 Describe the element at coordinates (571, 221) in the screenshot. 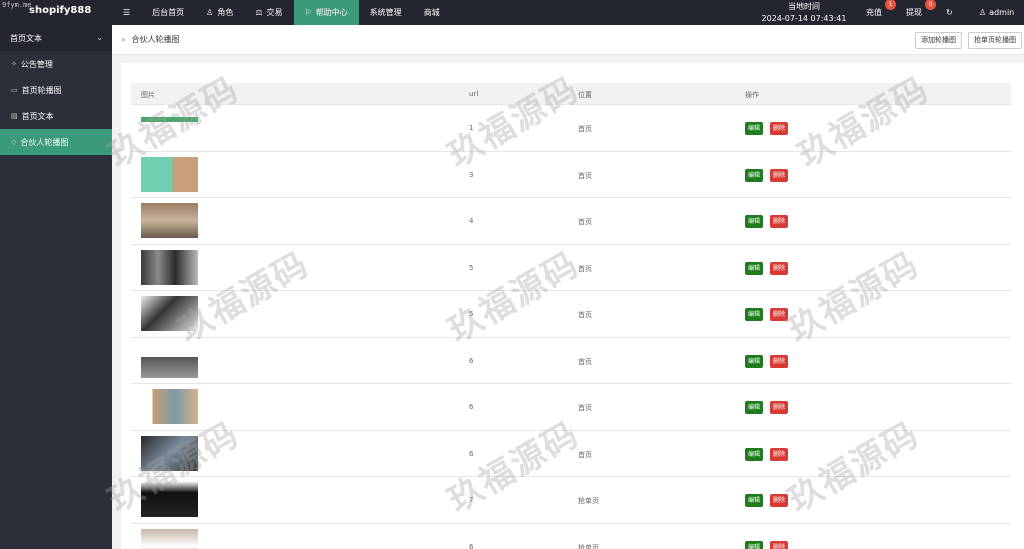

I see `table-row: 4 首页 编辑 删除` at that location.